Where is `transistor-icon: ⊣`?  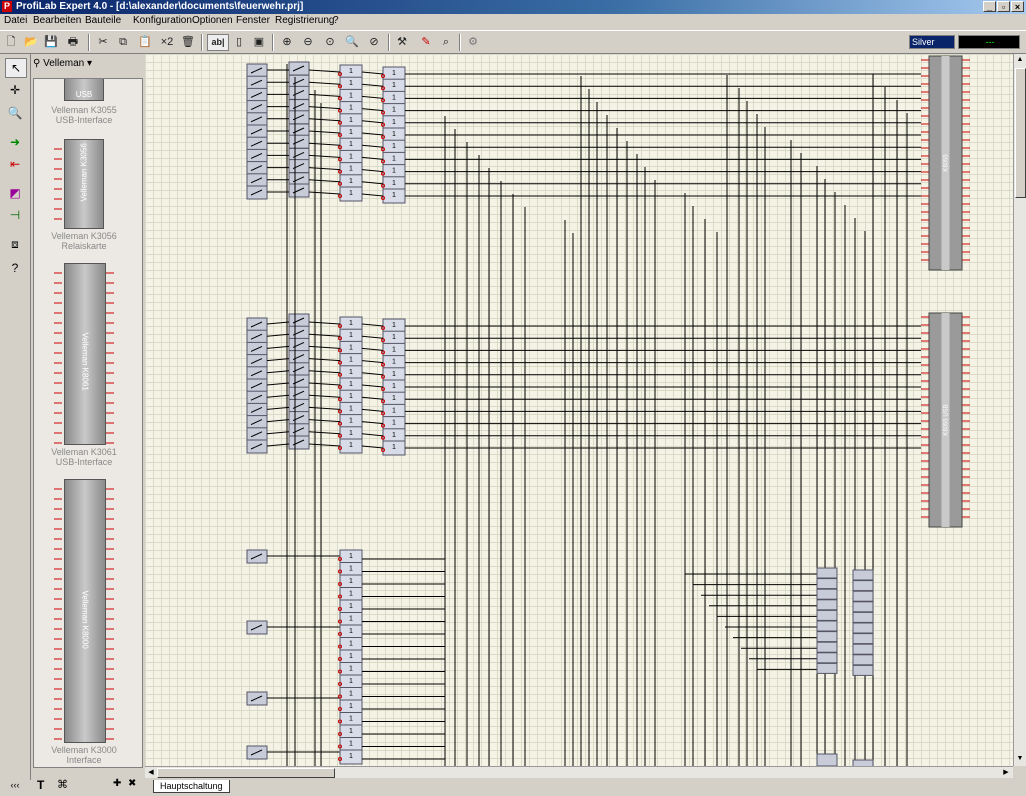 transistor-icon: ⊣ is located at coordinates (15, 215).